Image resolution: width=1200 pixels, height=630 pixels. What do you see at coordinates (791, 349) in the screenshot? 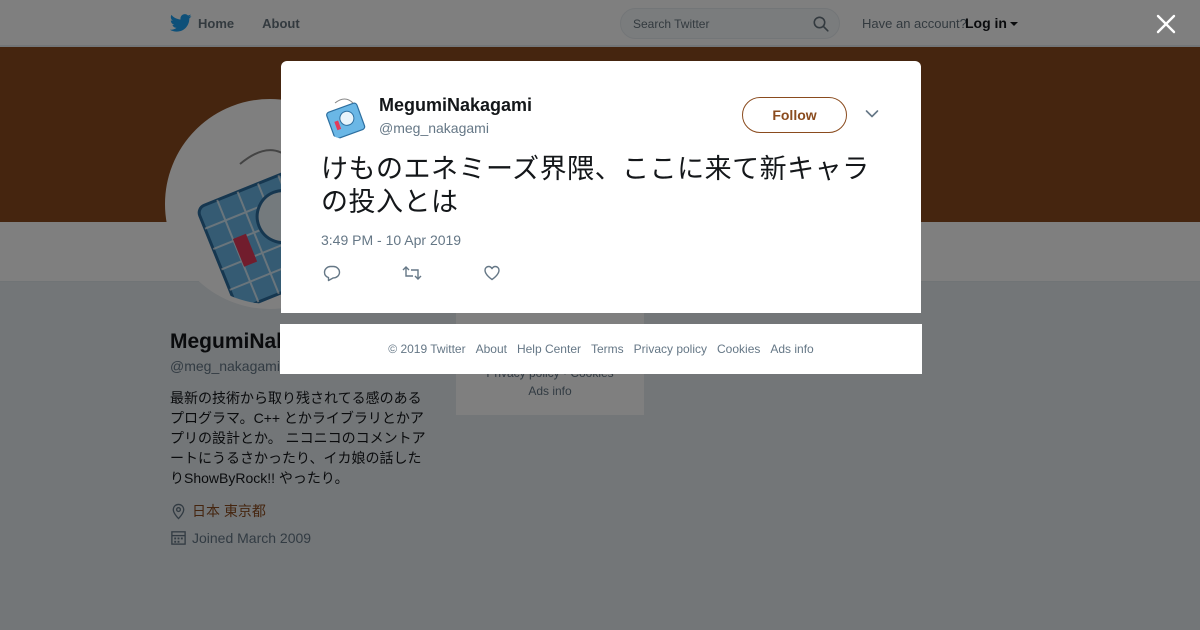
I see `footer-link-ads-info: Ads info` at bounding box center [791, 349].